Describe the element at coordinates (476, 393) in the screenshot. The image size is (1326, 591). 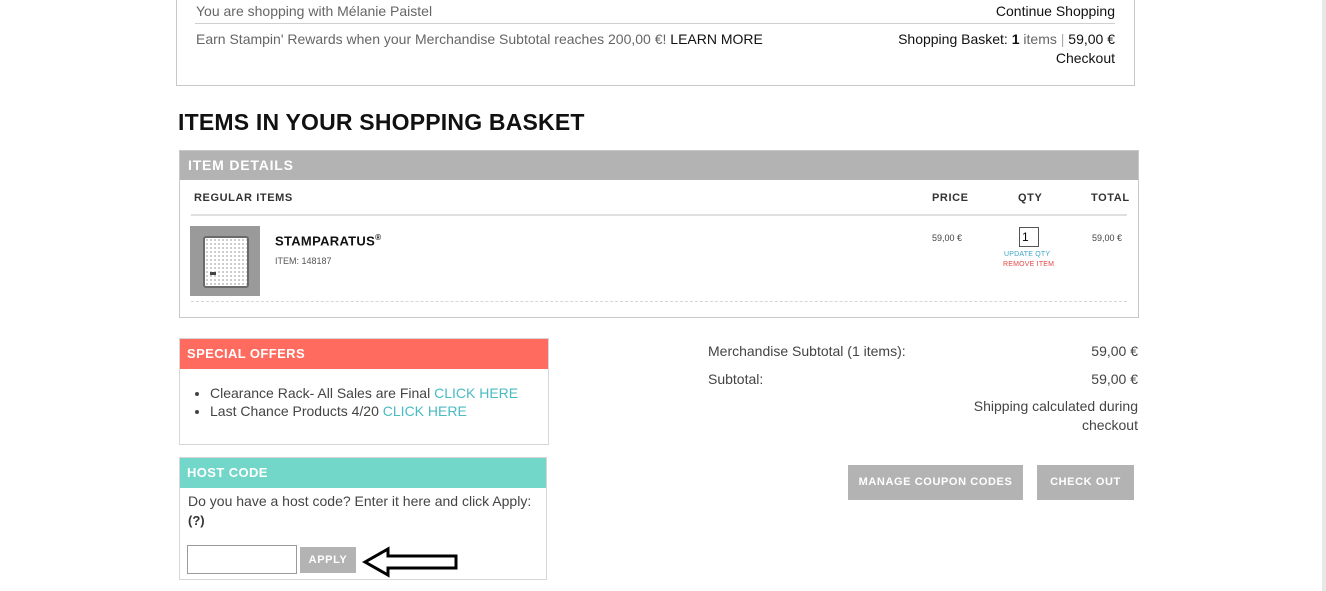
I see `clearance-click-here-link: CLICK HERE` at that location.